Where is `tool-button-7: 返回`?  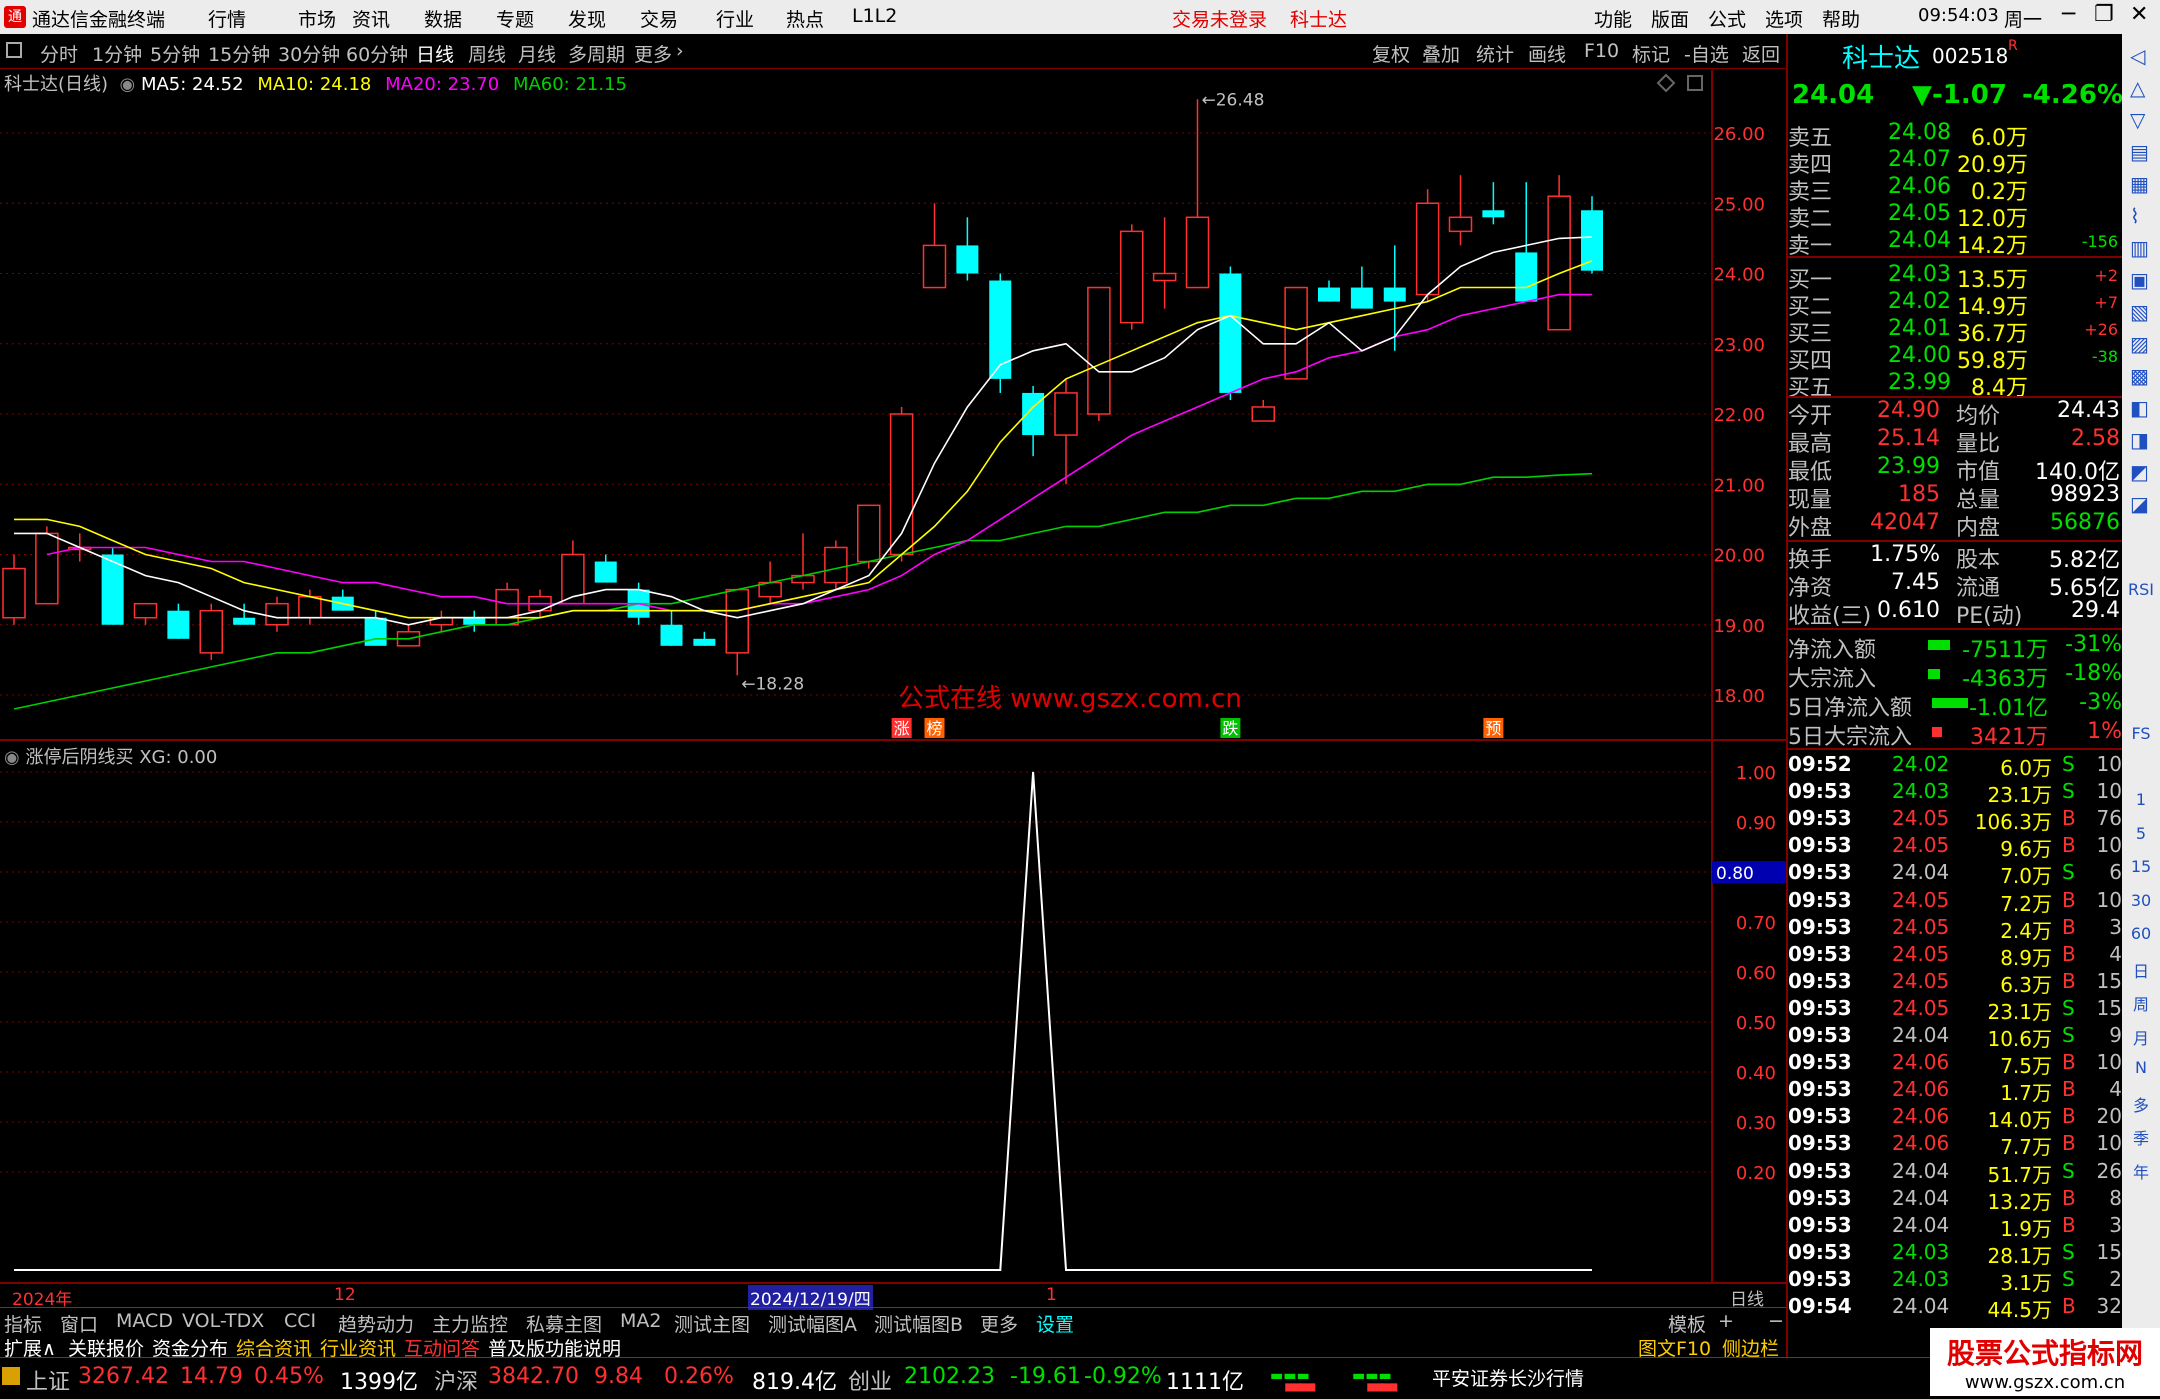
tool-button-7: 返回 is located at coordinates (1761, 53).